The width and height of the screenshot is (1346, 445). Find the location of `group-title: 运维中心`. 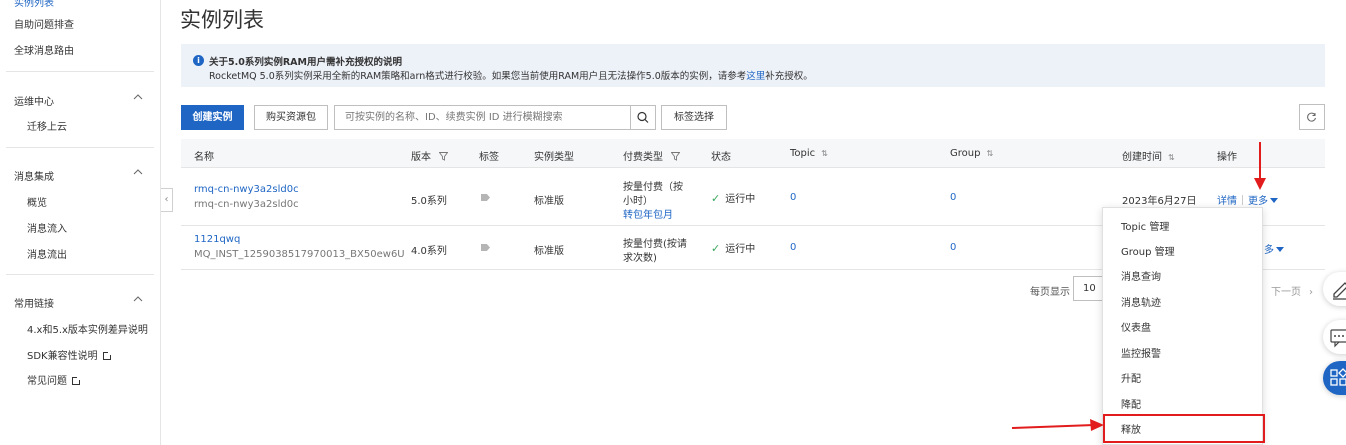

group-title: 运维中心 is located at coordinates (34, 102).